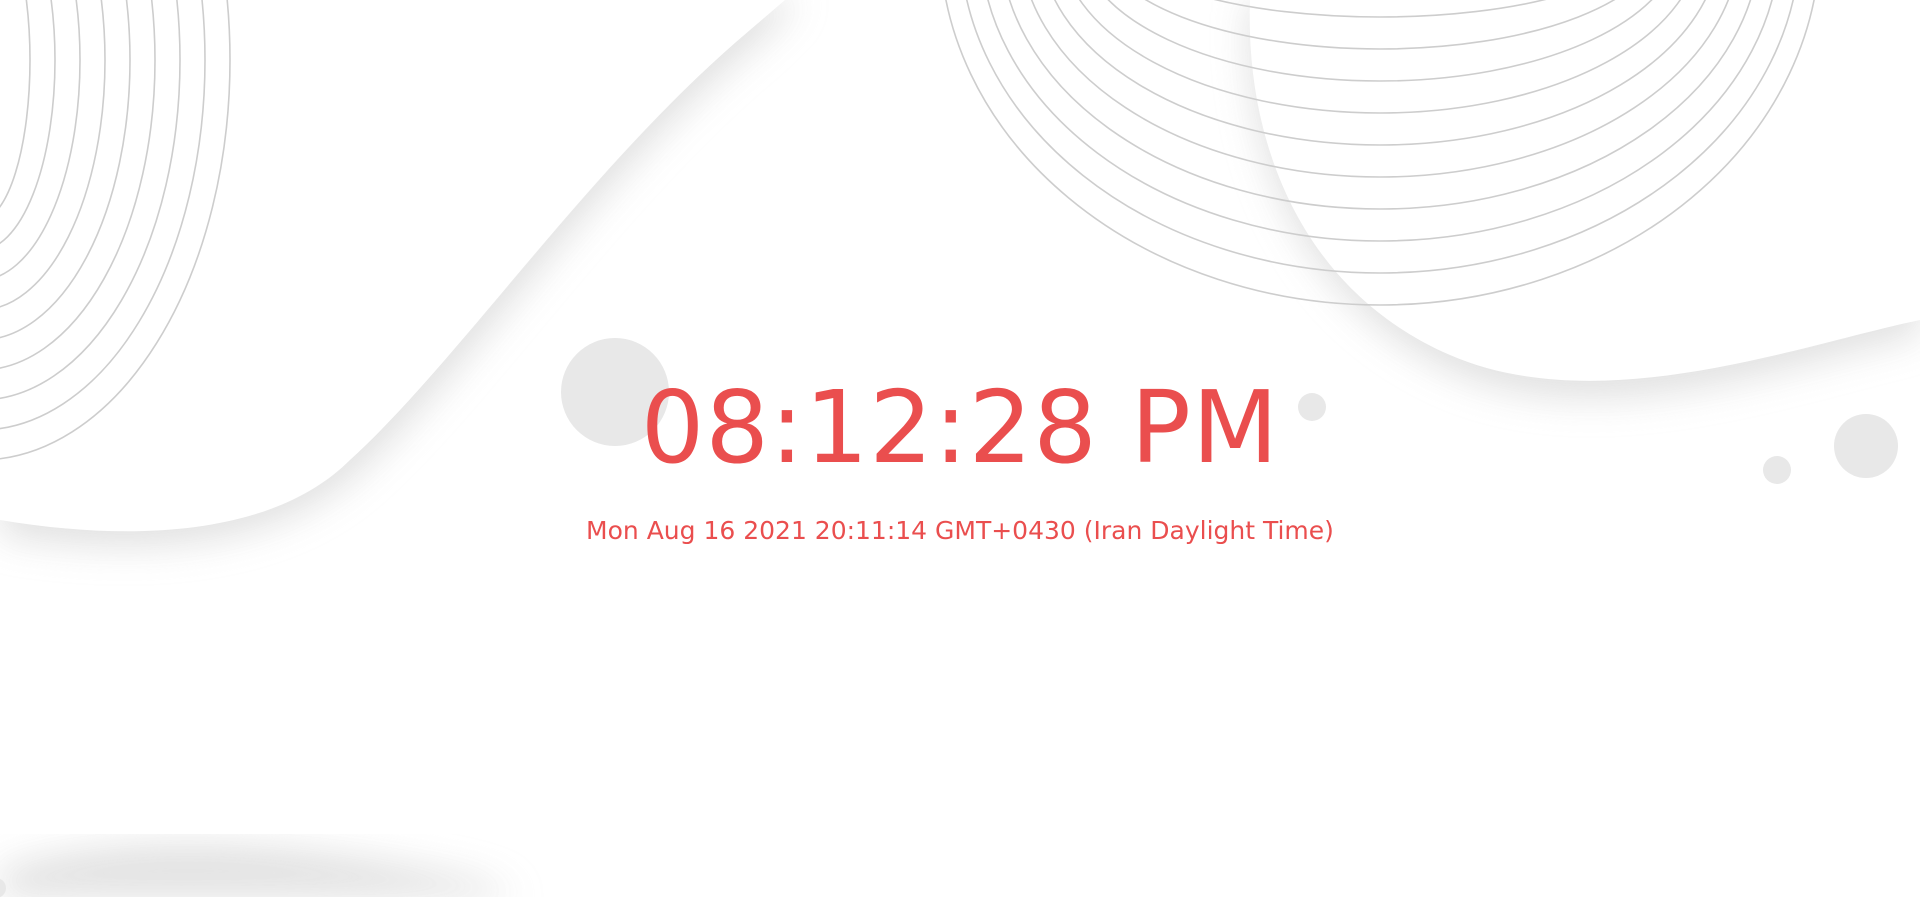 This screenshot has width=1920, height=897. I want to click on clock-time: 08:12:28 PM, so click(960, 427).